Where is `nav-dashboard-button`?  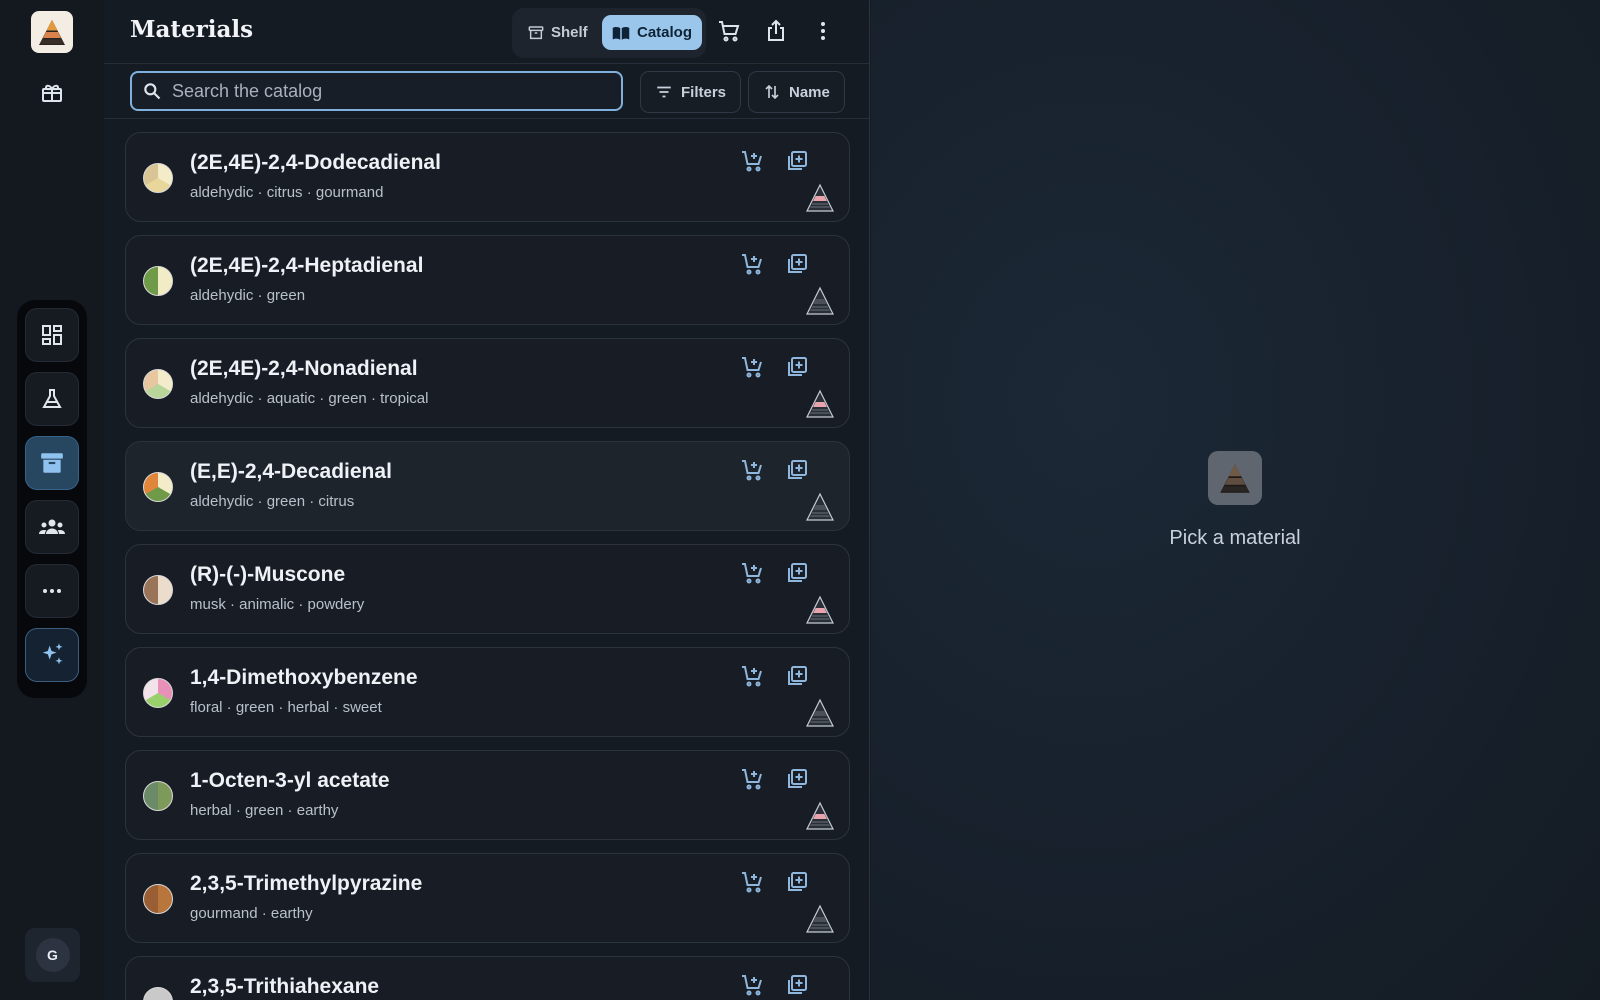
nav-dashboard-button is located at coordinates (52, 335).